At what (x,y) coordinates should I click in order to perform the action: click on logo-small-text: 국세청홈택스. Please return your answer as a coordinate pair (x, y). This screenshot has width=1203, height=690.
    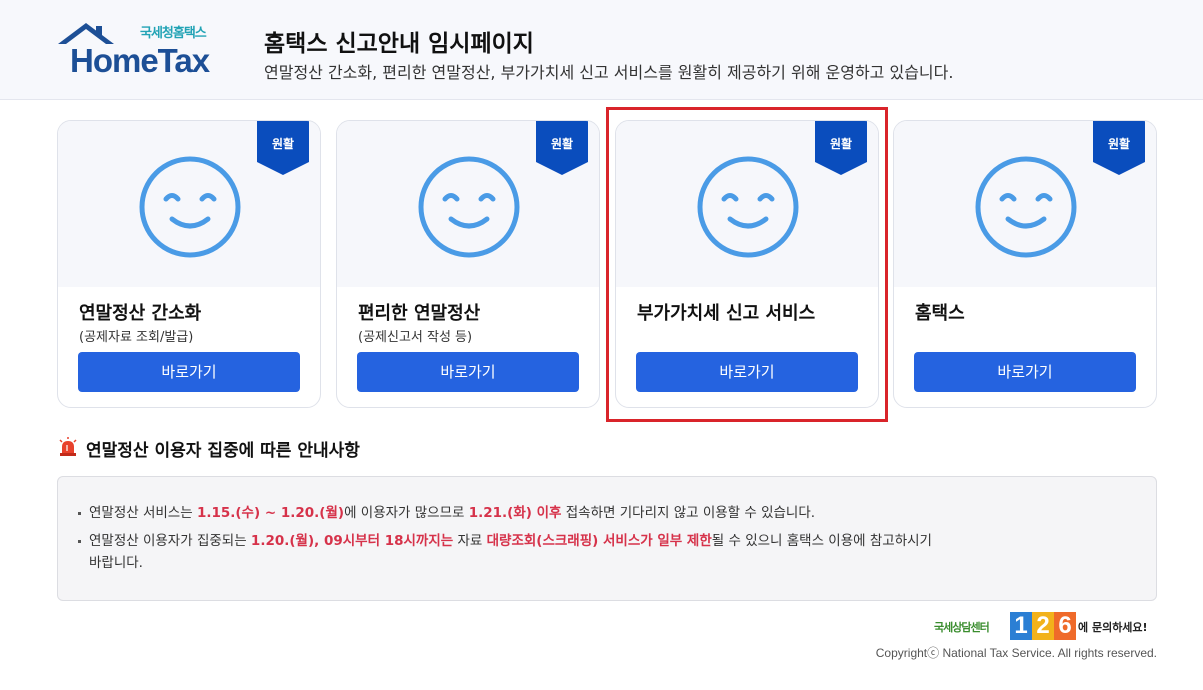
    Looking at the image, I should click on (173, 33).